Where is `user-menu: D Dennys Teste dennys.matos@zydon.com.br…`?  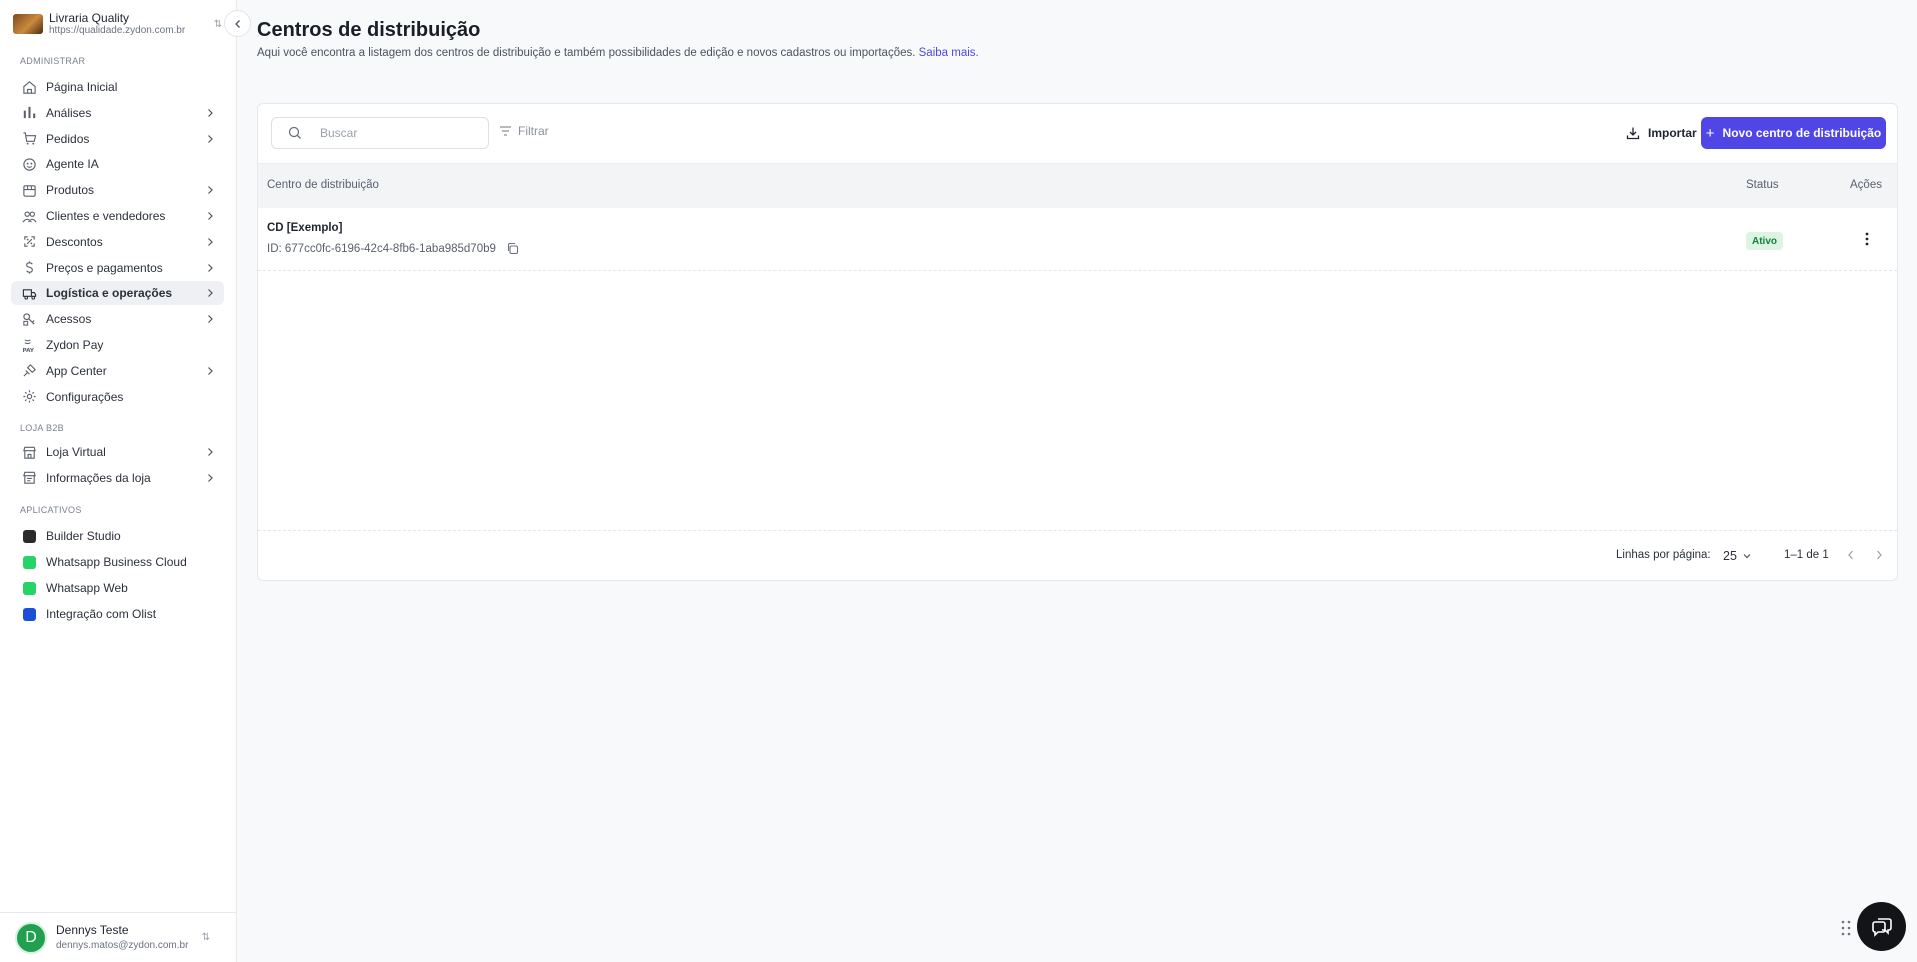
user-menu: D Dennys Teste dennys.matos@zydon.com.br… is located at coordinates (118, 937).